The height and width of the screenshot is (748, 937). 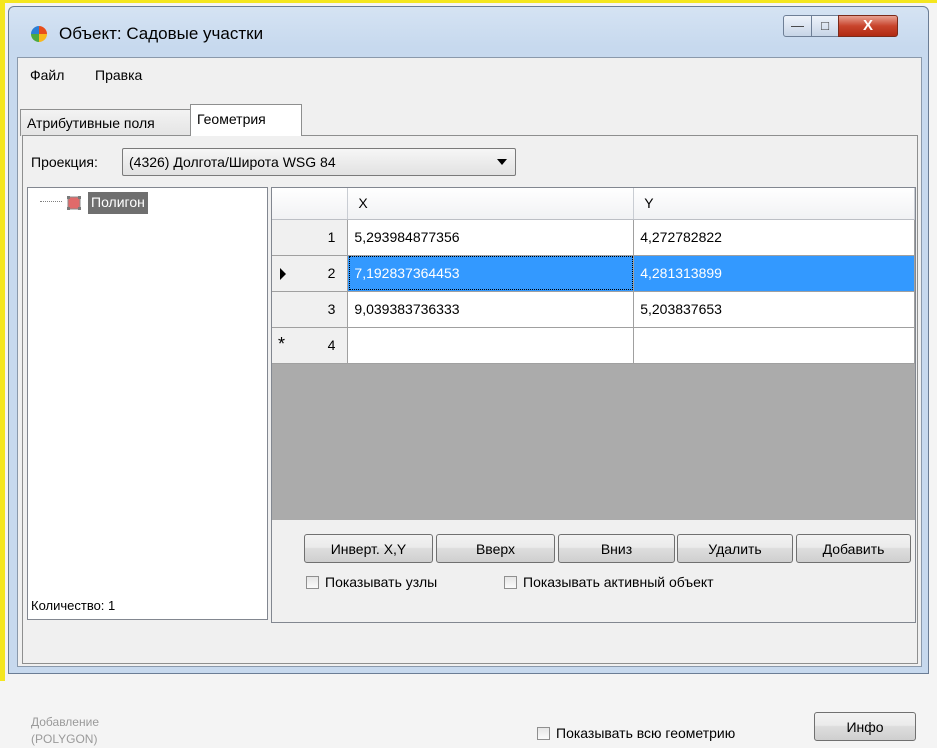 I want to click on tree-connector, so click(x=51, y=201).